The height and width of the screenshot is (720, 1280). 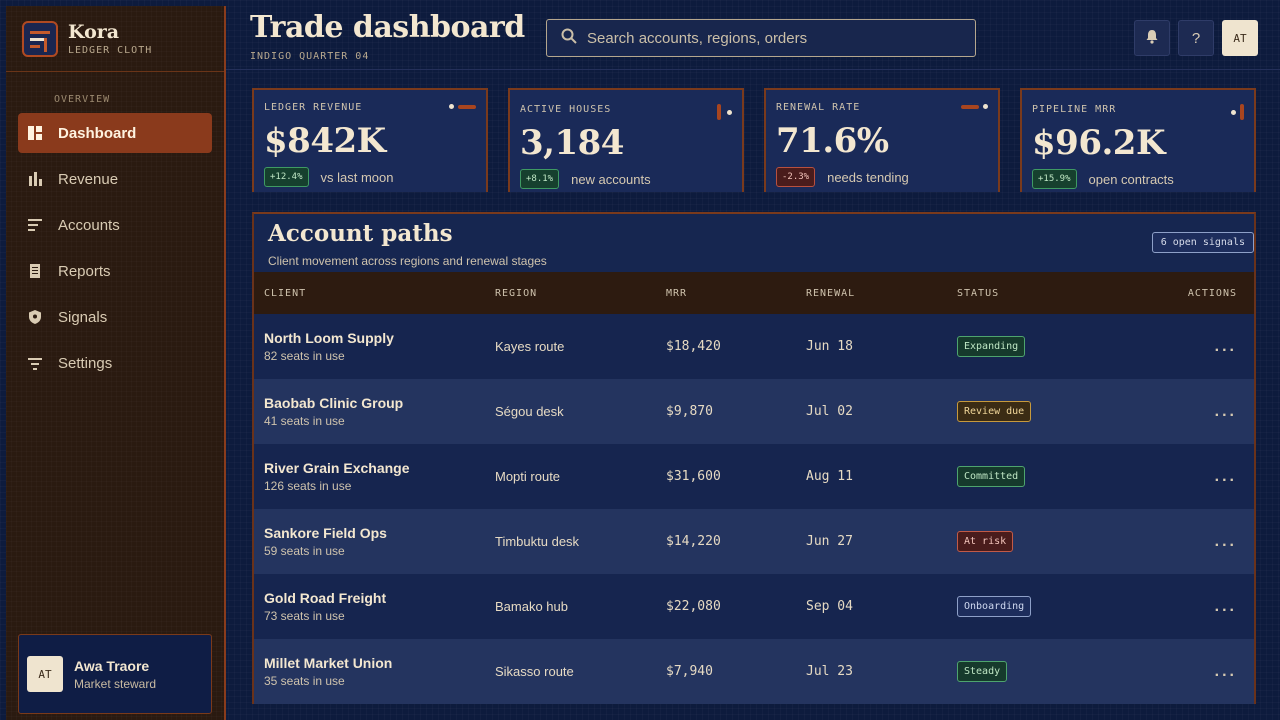 What do you see at coordinates (693, 476) in the screenshot?
I see `mrr-cell: $31,600` at bounding box center [693, 476].